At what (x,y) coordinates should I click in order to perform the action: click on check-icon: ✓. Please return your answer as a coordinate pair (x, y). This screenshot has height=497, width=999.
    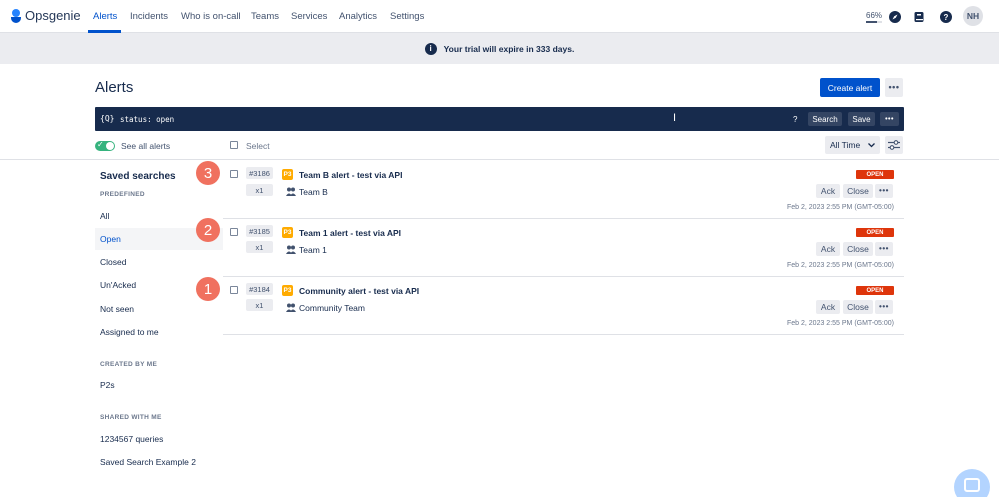
    Looking at the image, I should click on (100, 144).